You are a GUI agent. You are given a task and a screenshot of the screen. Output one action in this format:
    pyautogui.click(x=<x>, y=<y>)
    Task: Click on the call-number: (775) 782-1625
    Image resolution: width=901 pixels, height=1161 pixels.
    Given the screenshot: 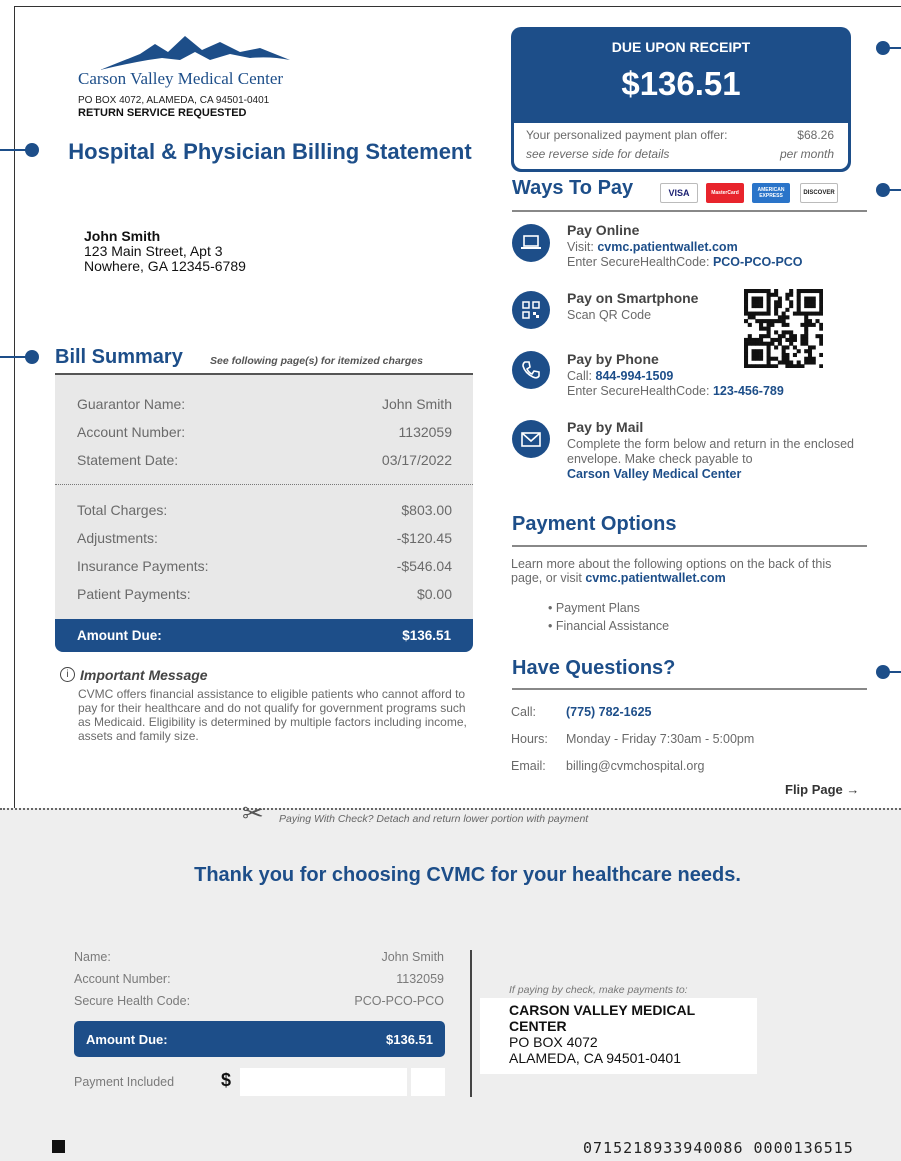 What is the action you would take?
    pyautogui.click(x=608, y=712)
    